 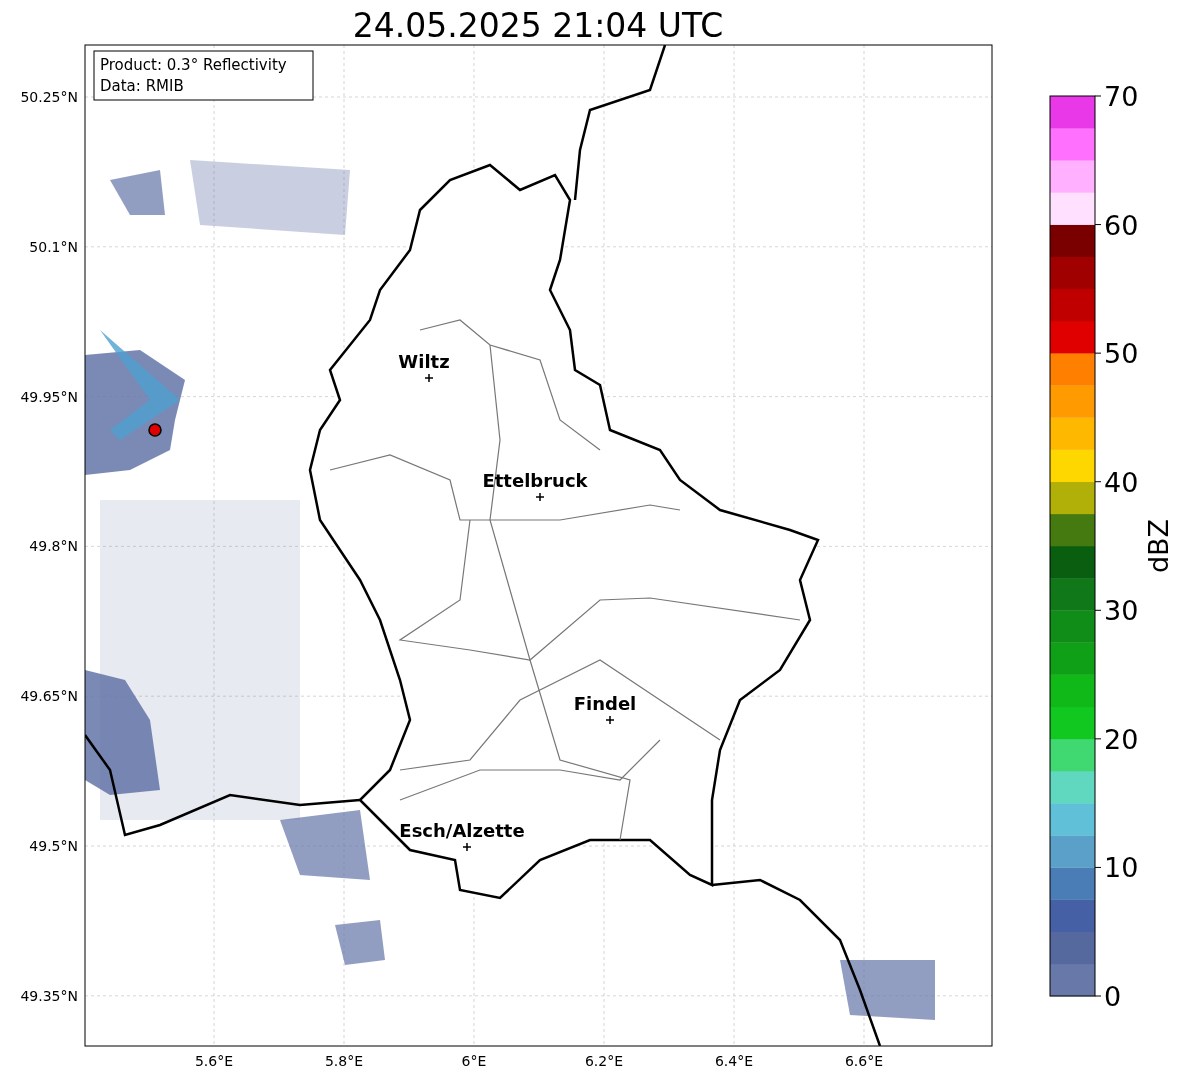 I want to click on colorbar-tick-label: 70, so click(x=1121, y=96).